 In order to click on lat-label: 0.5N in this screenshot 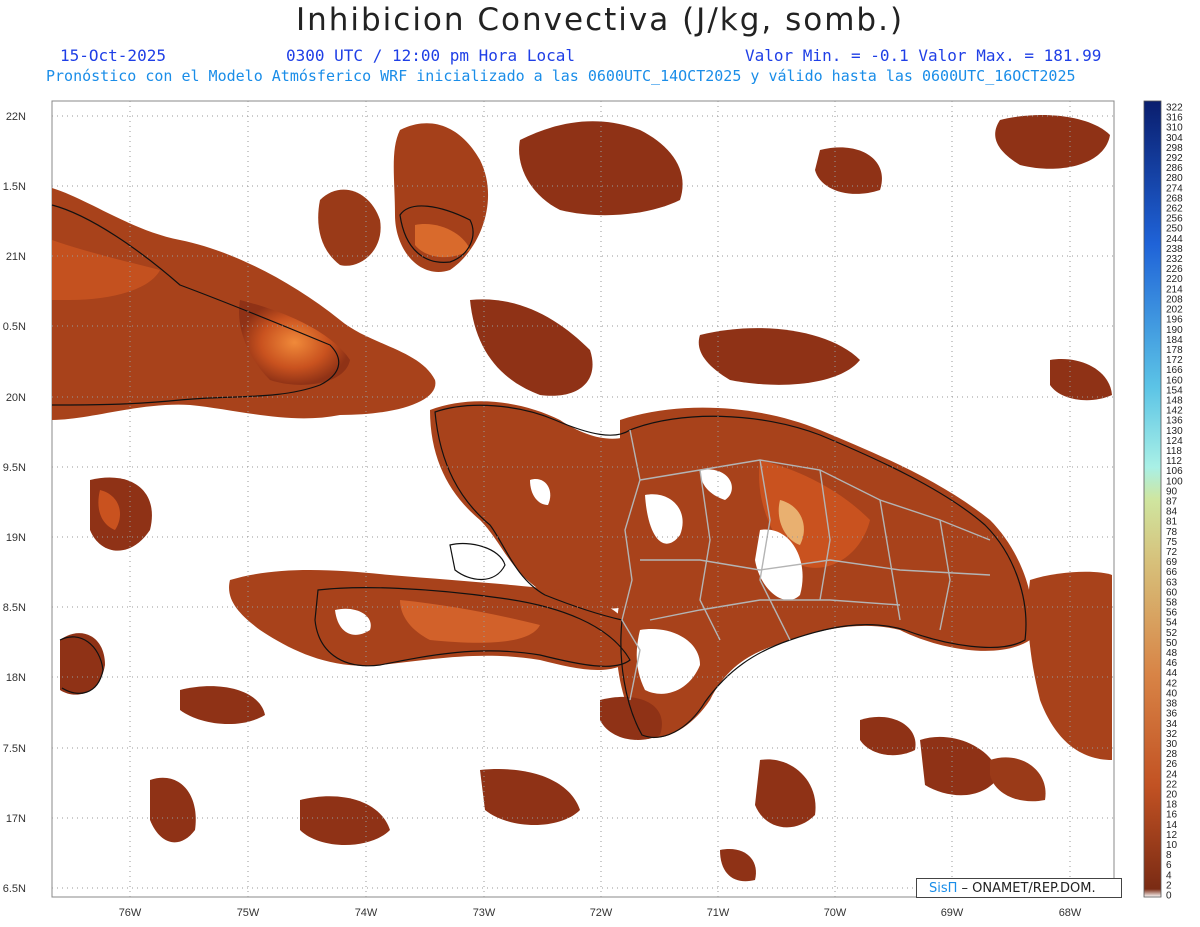, I will do `click(14, 327)`.